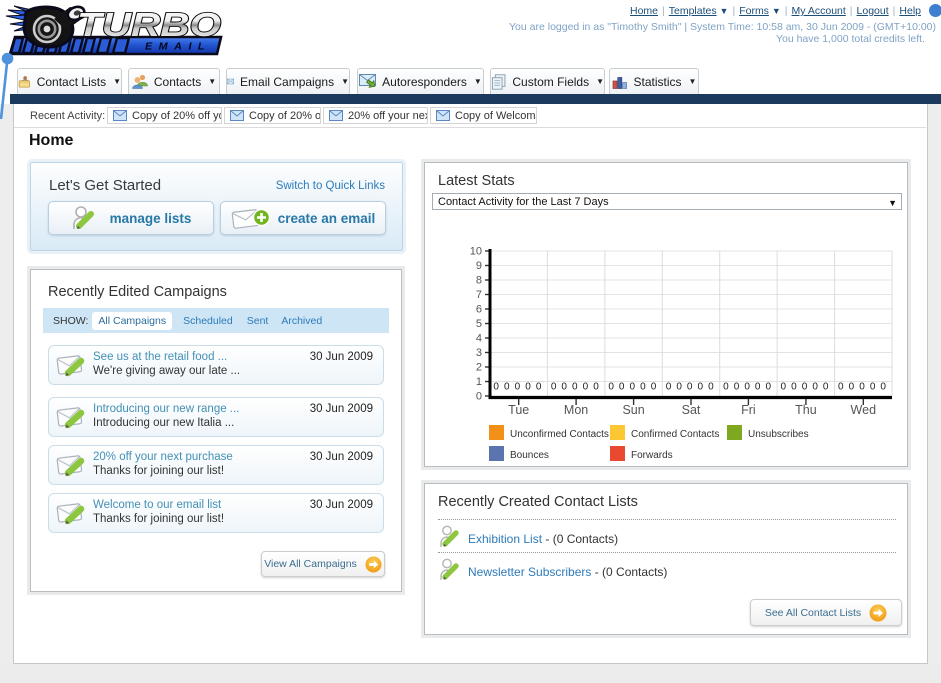  What do you see at coordinates (479, 353) in the screenshot?
I see `svg-text: 3` at bounding box center [479, 353].